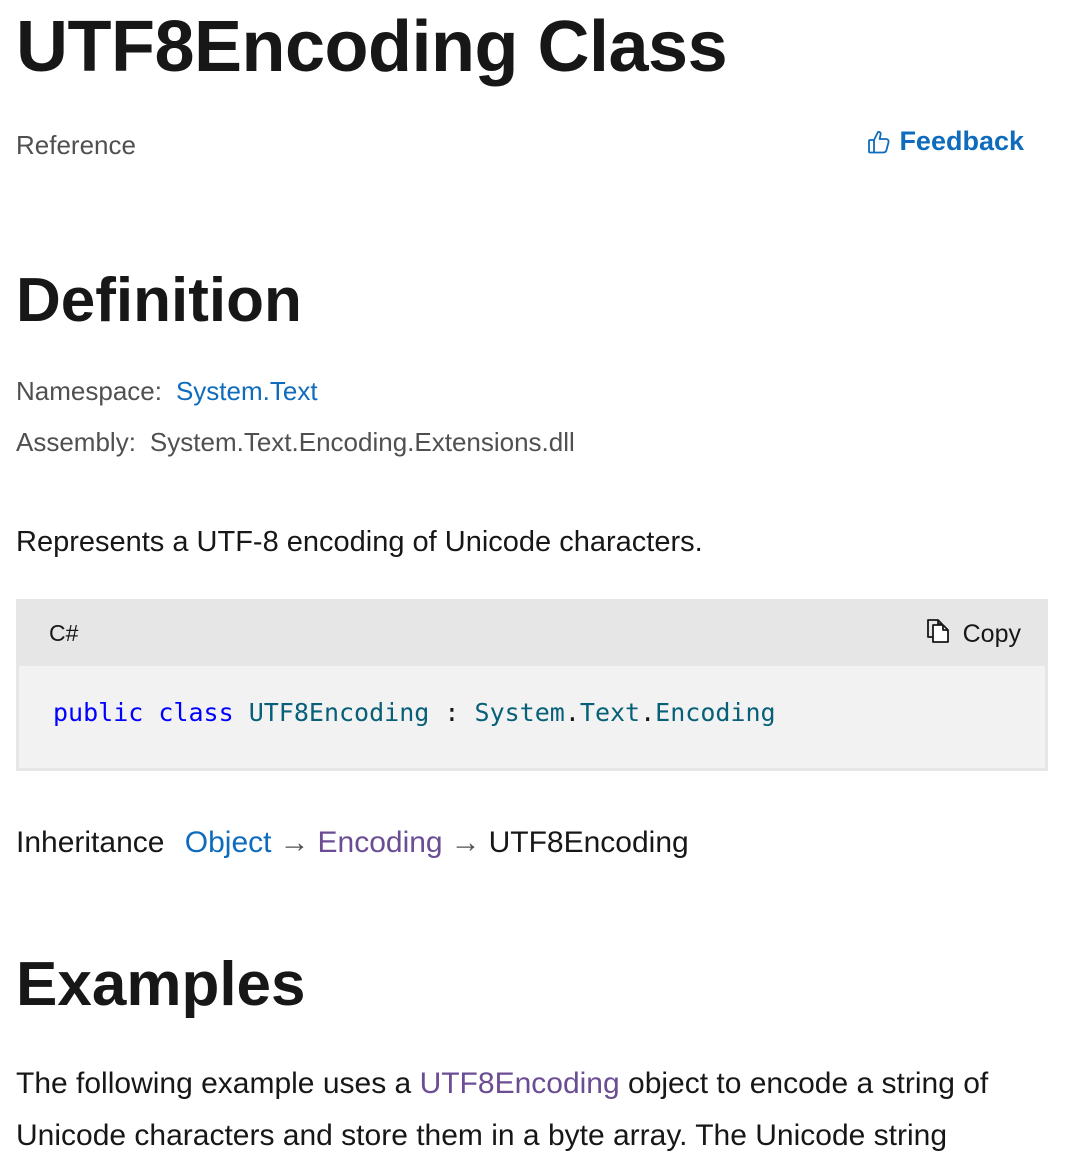 The image size is (1092, 1162). What do you see at coordinates (161, 984) in the screenshot?
I see `examples-heading: Examples` at bounding box center [161, 984].